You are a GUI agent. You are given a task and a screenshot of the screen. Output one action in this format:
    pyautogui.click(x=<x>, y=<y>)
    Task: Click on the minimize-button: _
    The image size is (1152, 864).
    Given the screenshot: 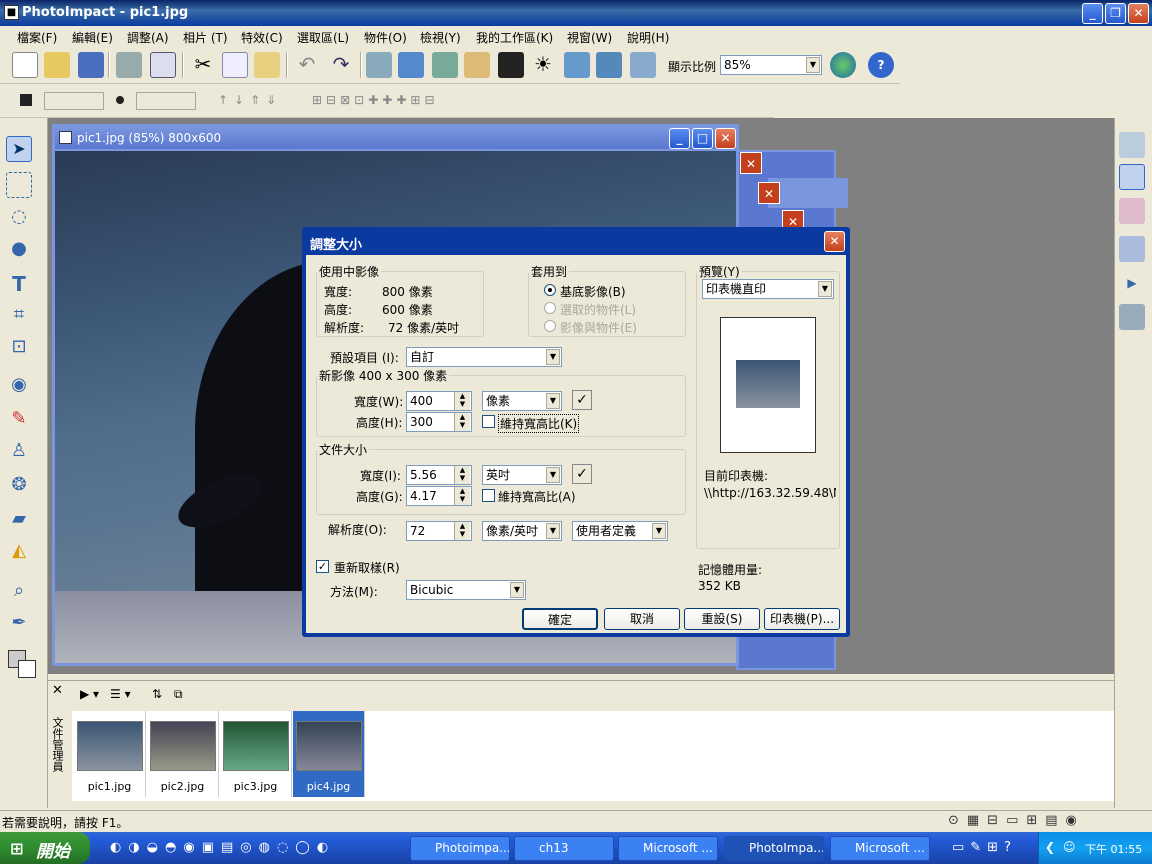 What is the action you would take?
    pyautogui.click(x=1092, y=13)
    